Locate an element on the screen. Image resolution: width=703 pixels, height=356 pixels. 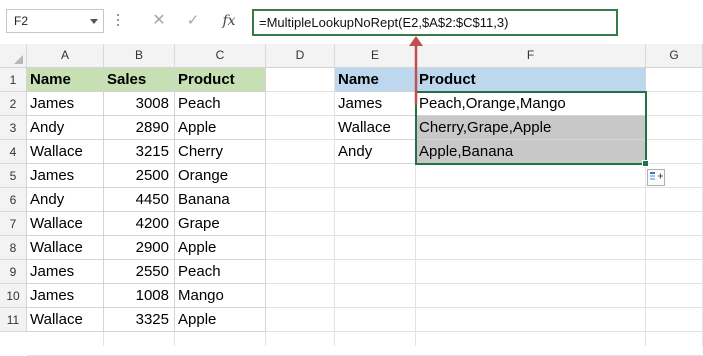
check-icon: ✓ is located at coordinates (193, 20).